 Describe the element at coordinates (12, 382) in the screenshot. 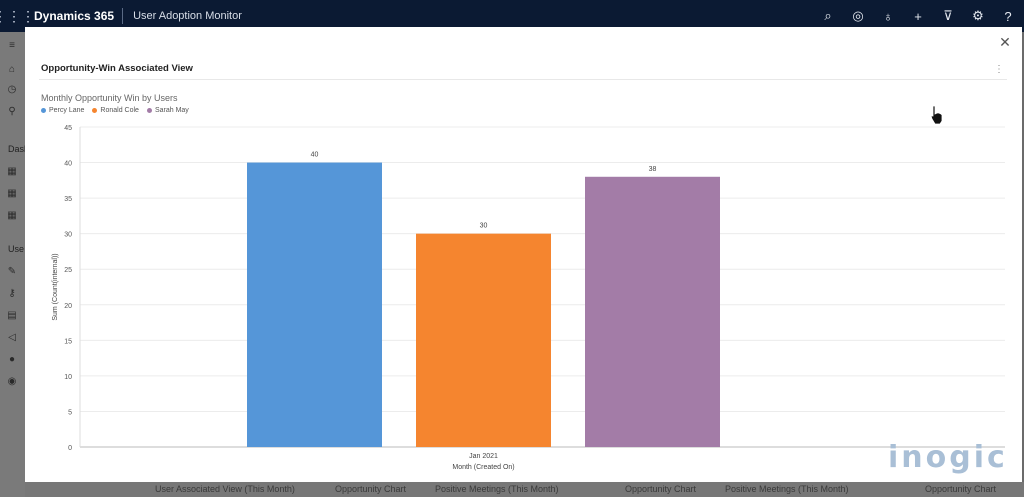

I see `globe-icon: ◉` at that location.